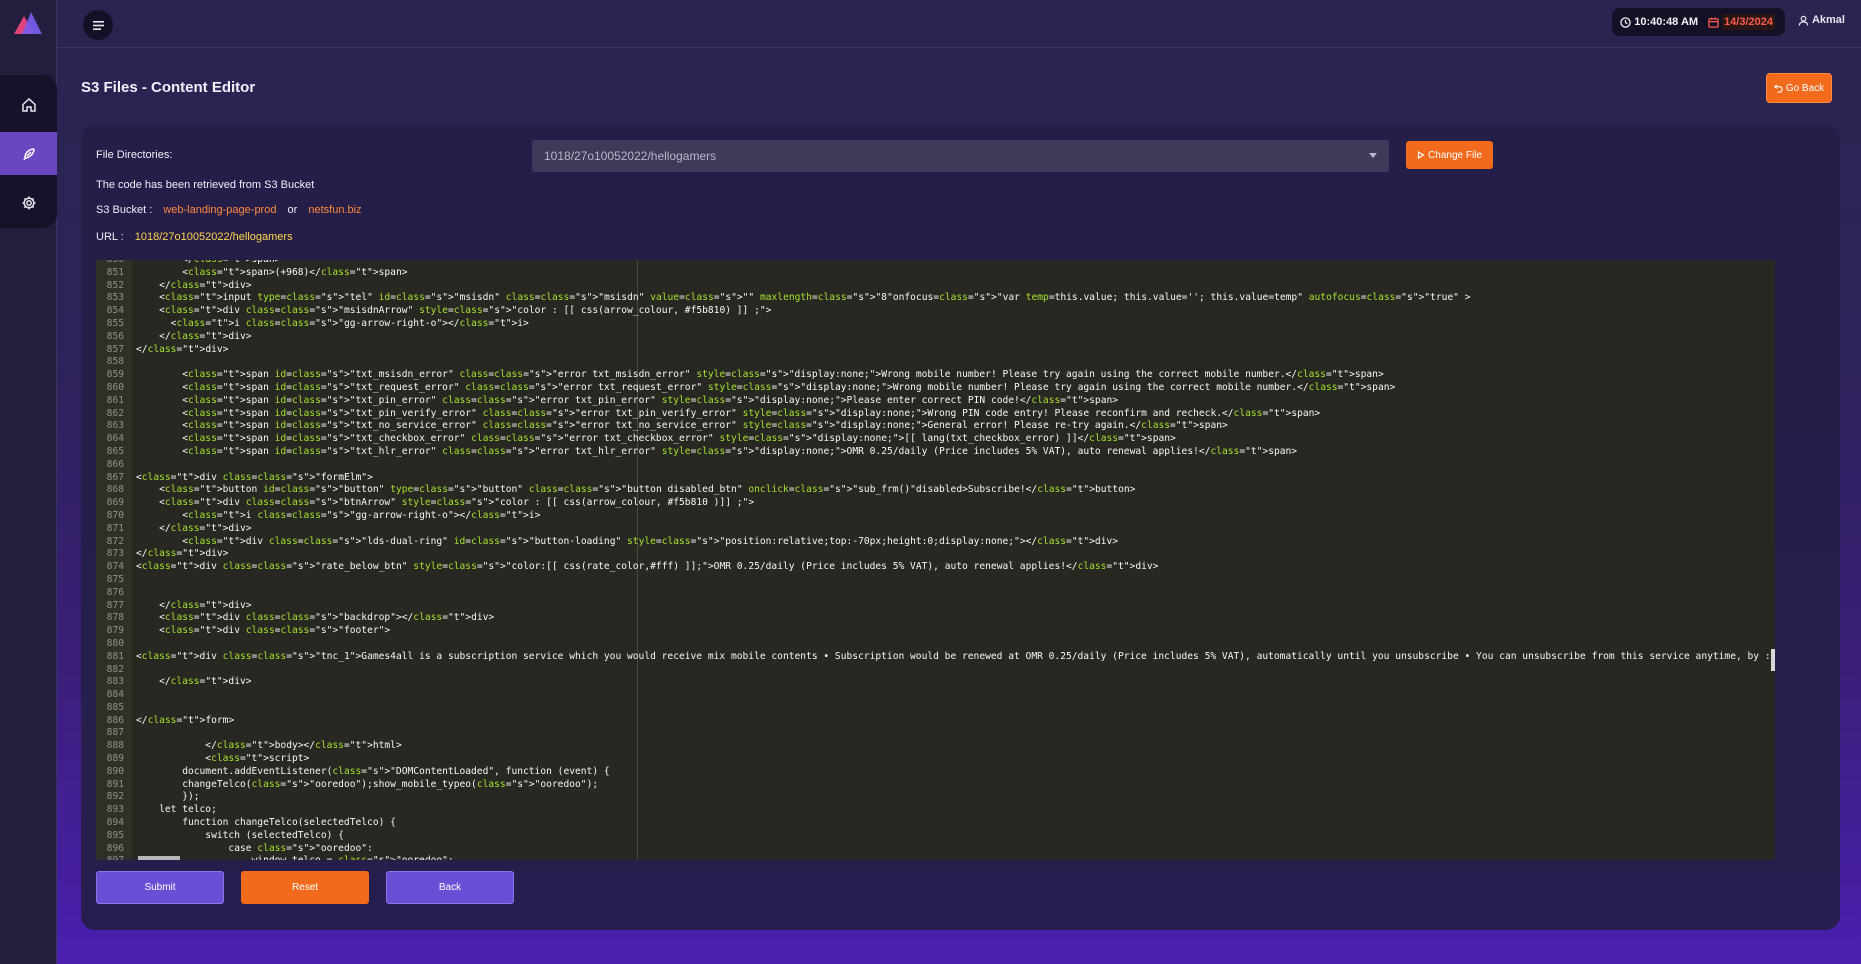  I want to click on time-display: 10:40:48 AM, so click(1659, 22).